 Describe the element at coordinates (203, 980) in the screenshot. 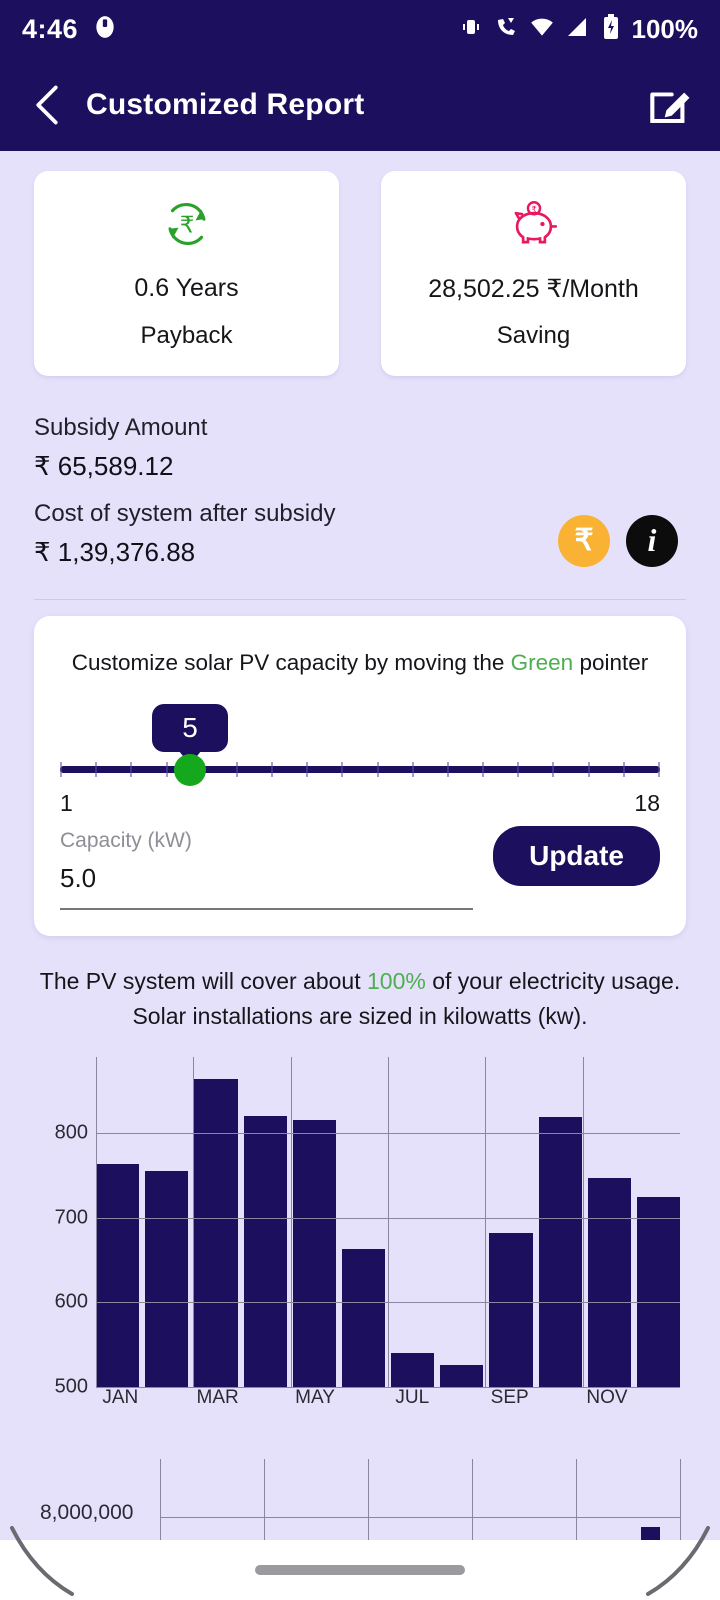

I see `coverage-note-pre: The PV system will cover about` at that location.